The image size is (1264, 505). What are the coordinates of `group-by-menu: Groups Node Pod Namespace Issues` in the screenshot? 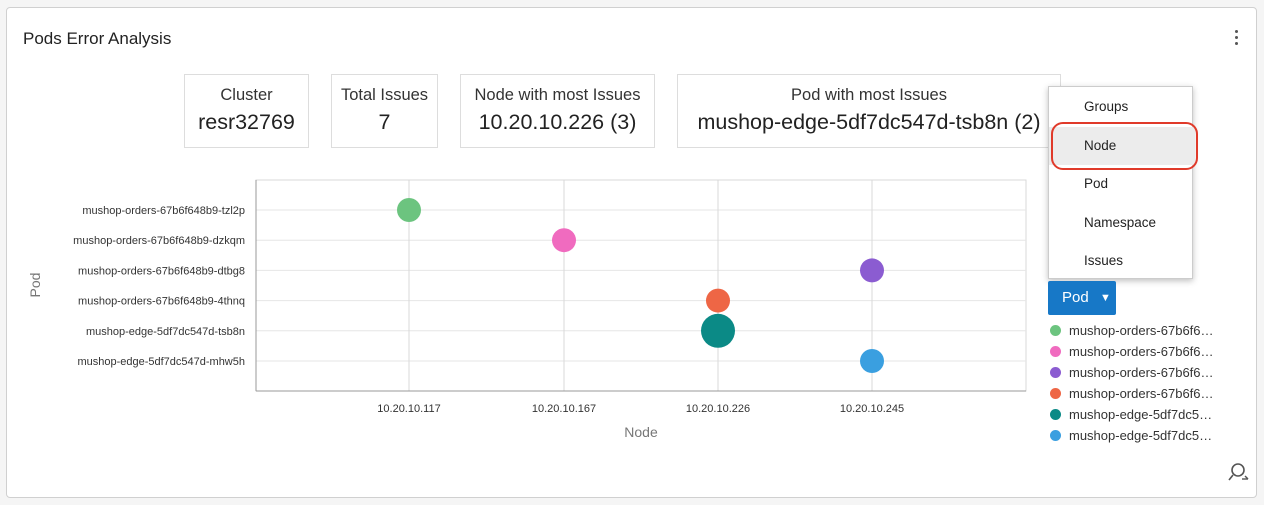 It's located at (1123, 183).